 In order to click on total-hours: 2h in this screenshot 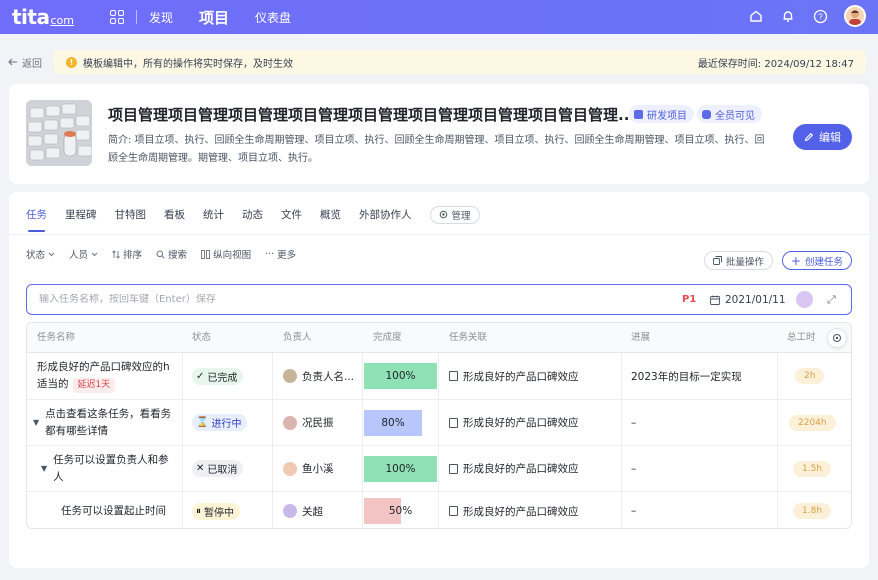, I will do `click(810, 376)`.